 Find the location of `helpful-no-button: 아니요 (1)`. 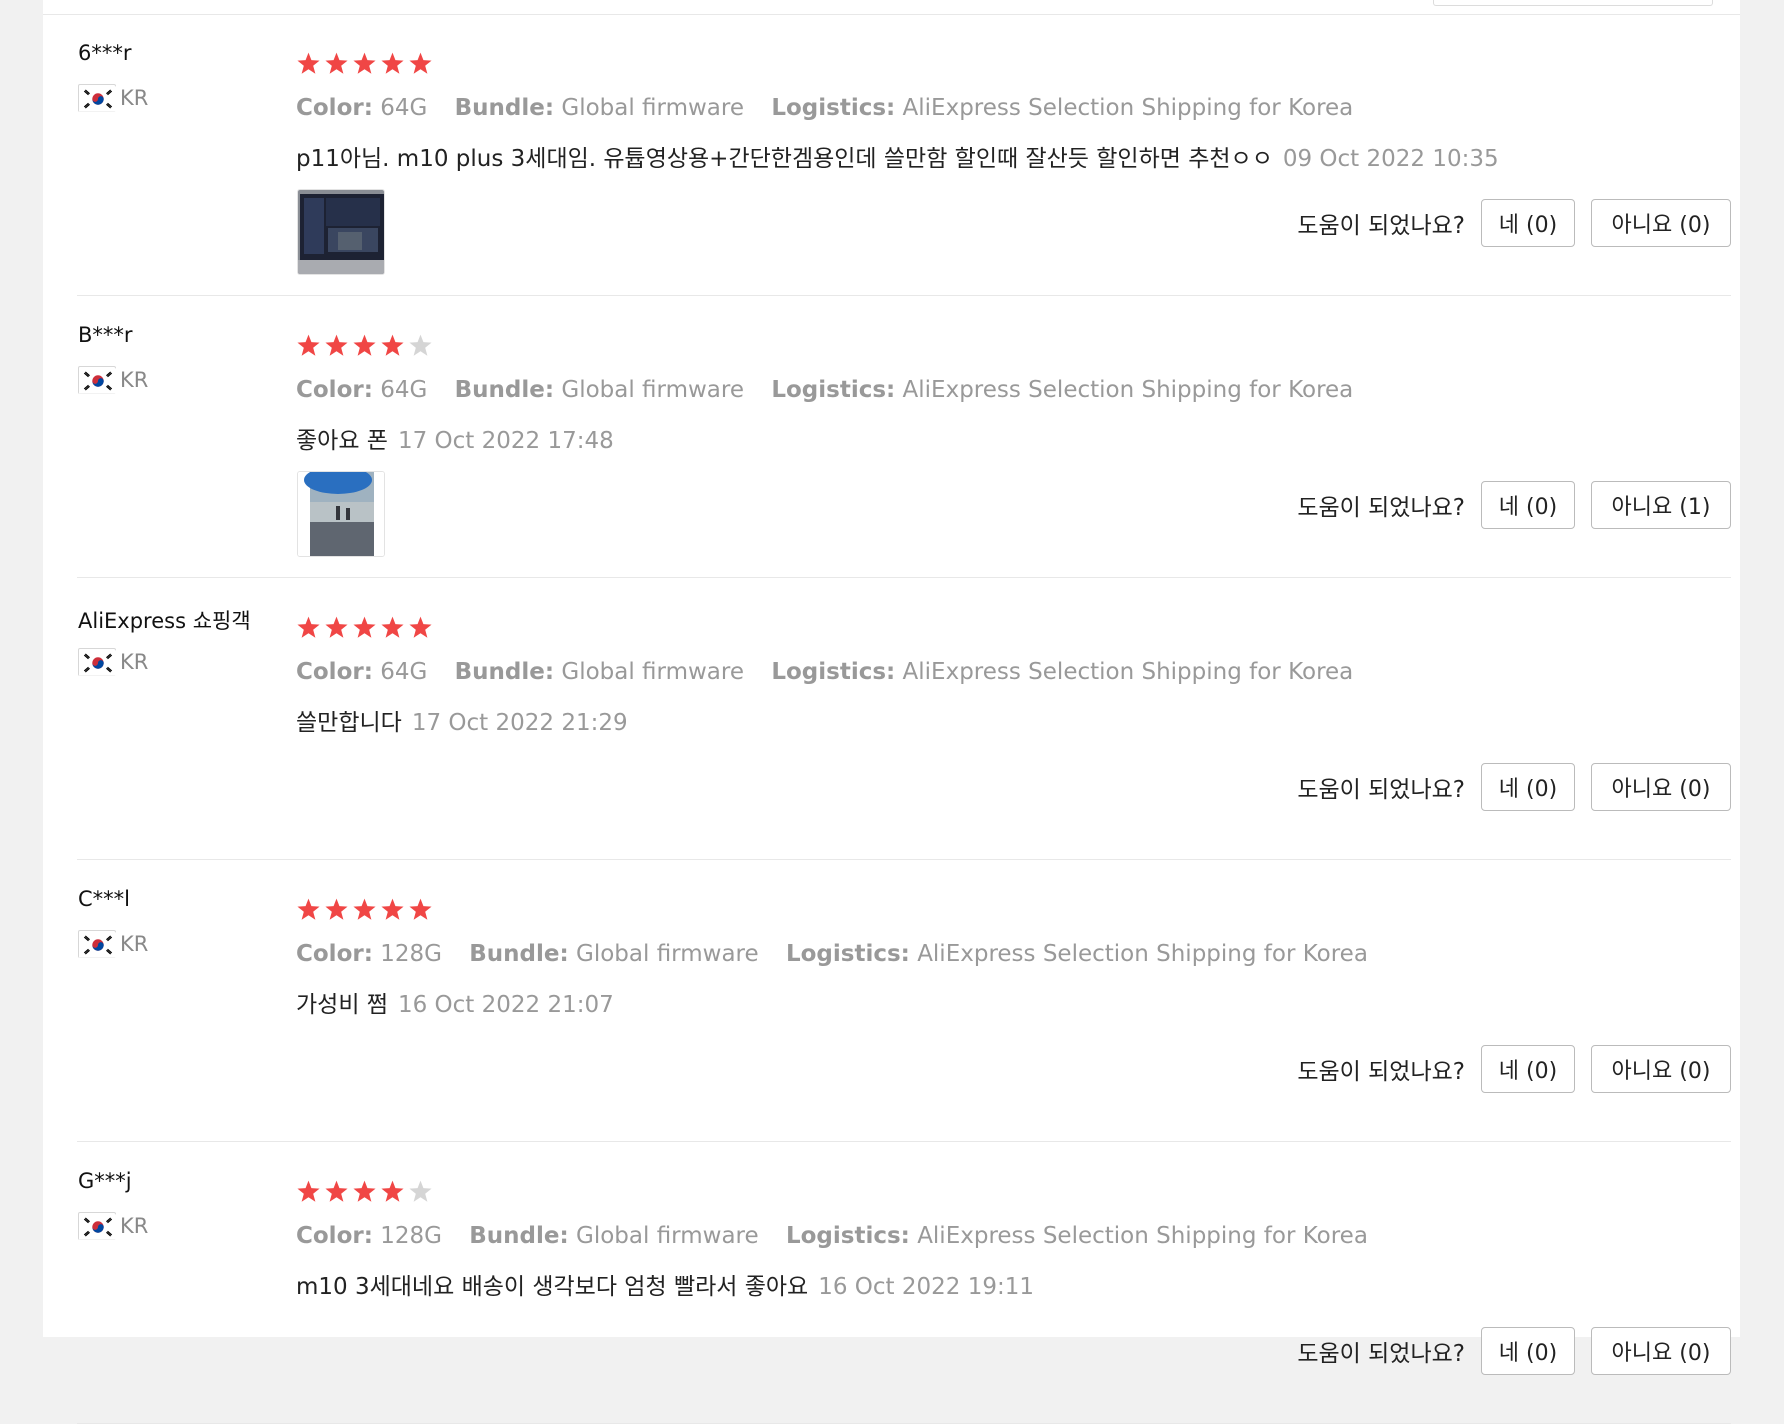

helpful-no-button: 아니요 (1) is located at coordinates (1661, 505).